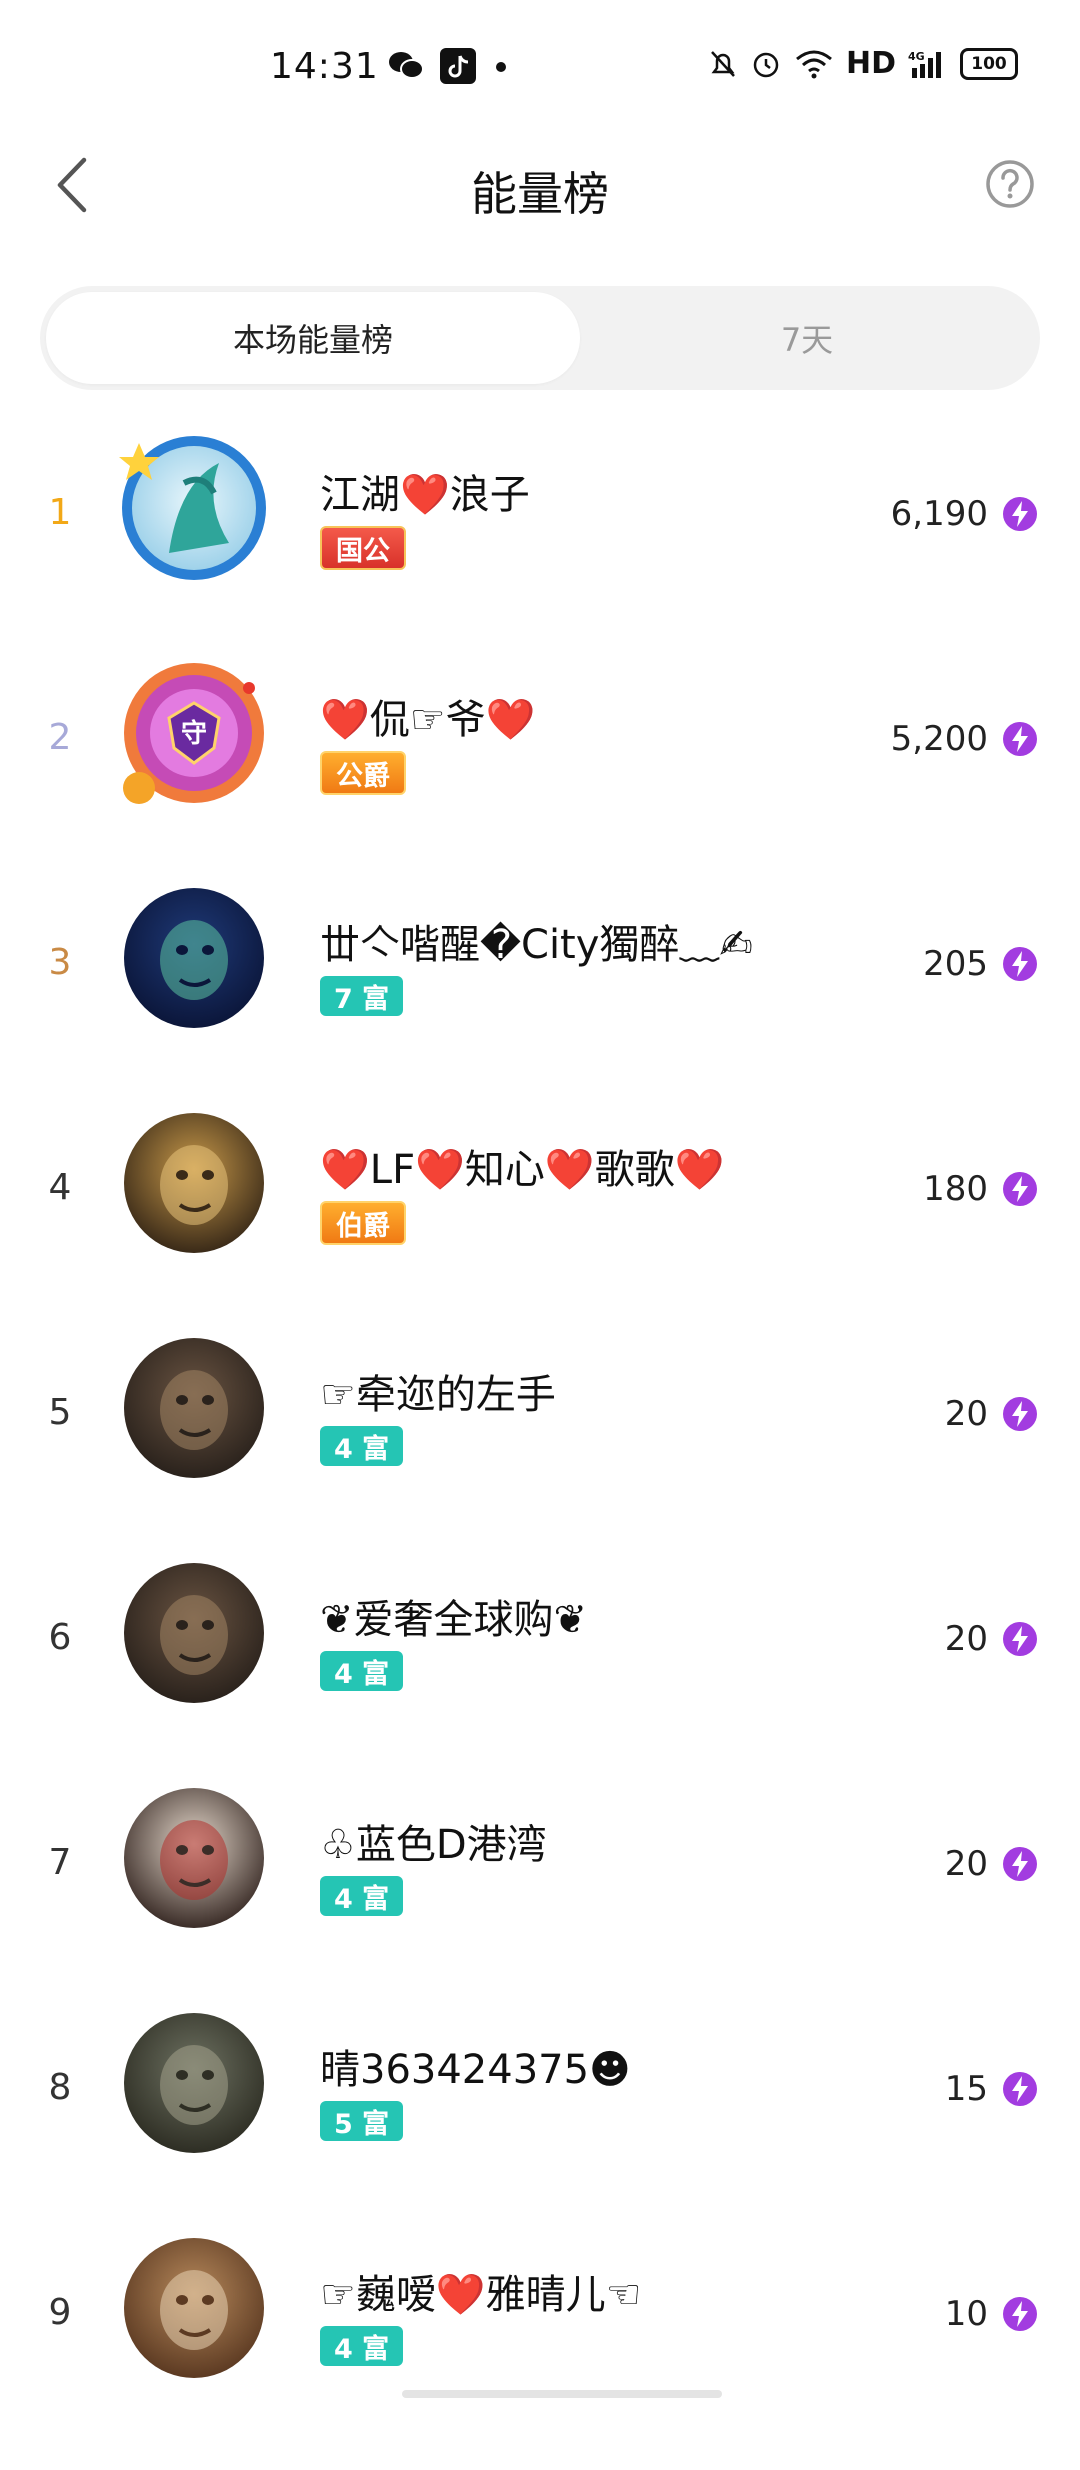 The image size is (1080, 2470). What do you see at coordinates (540, 1229) in the screenshot?
I see `ranking-row: 4 ❤️LF❤️知心❤️歌歌❤️ 伯爵 180` at bounding box center [540, 1229].